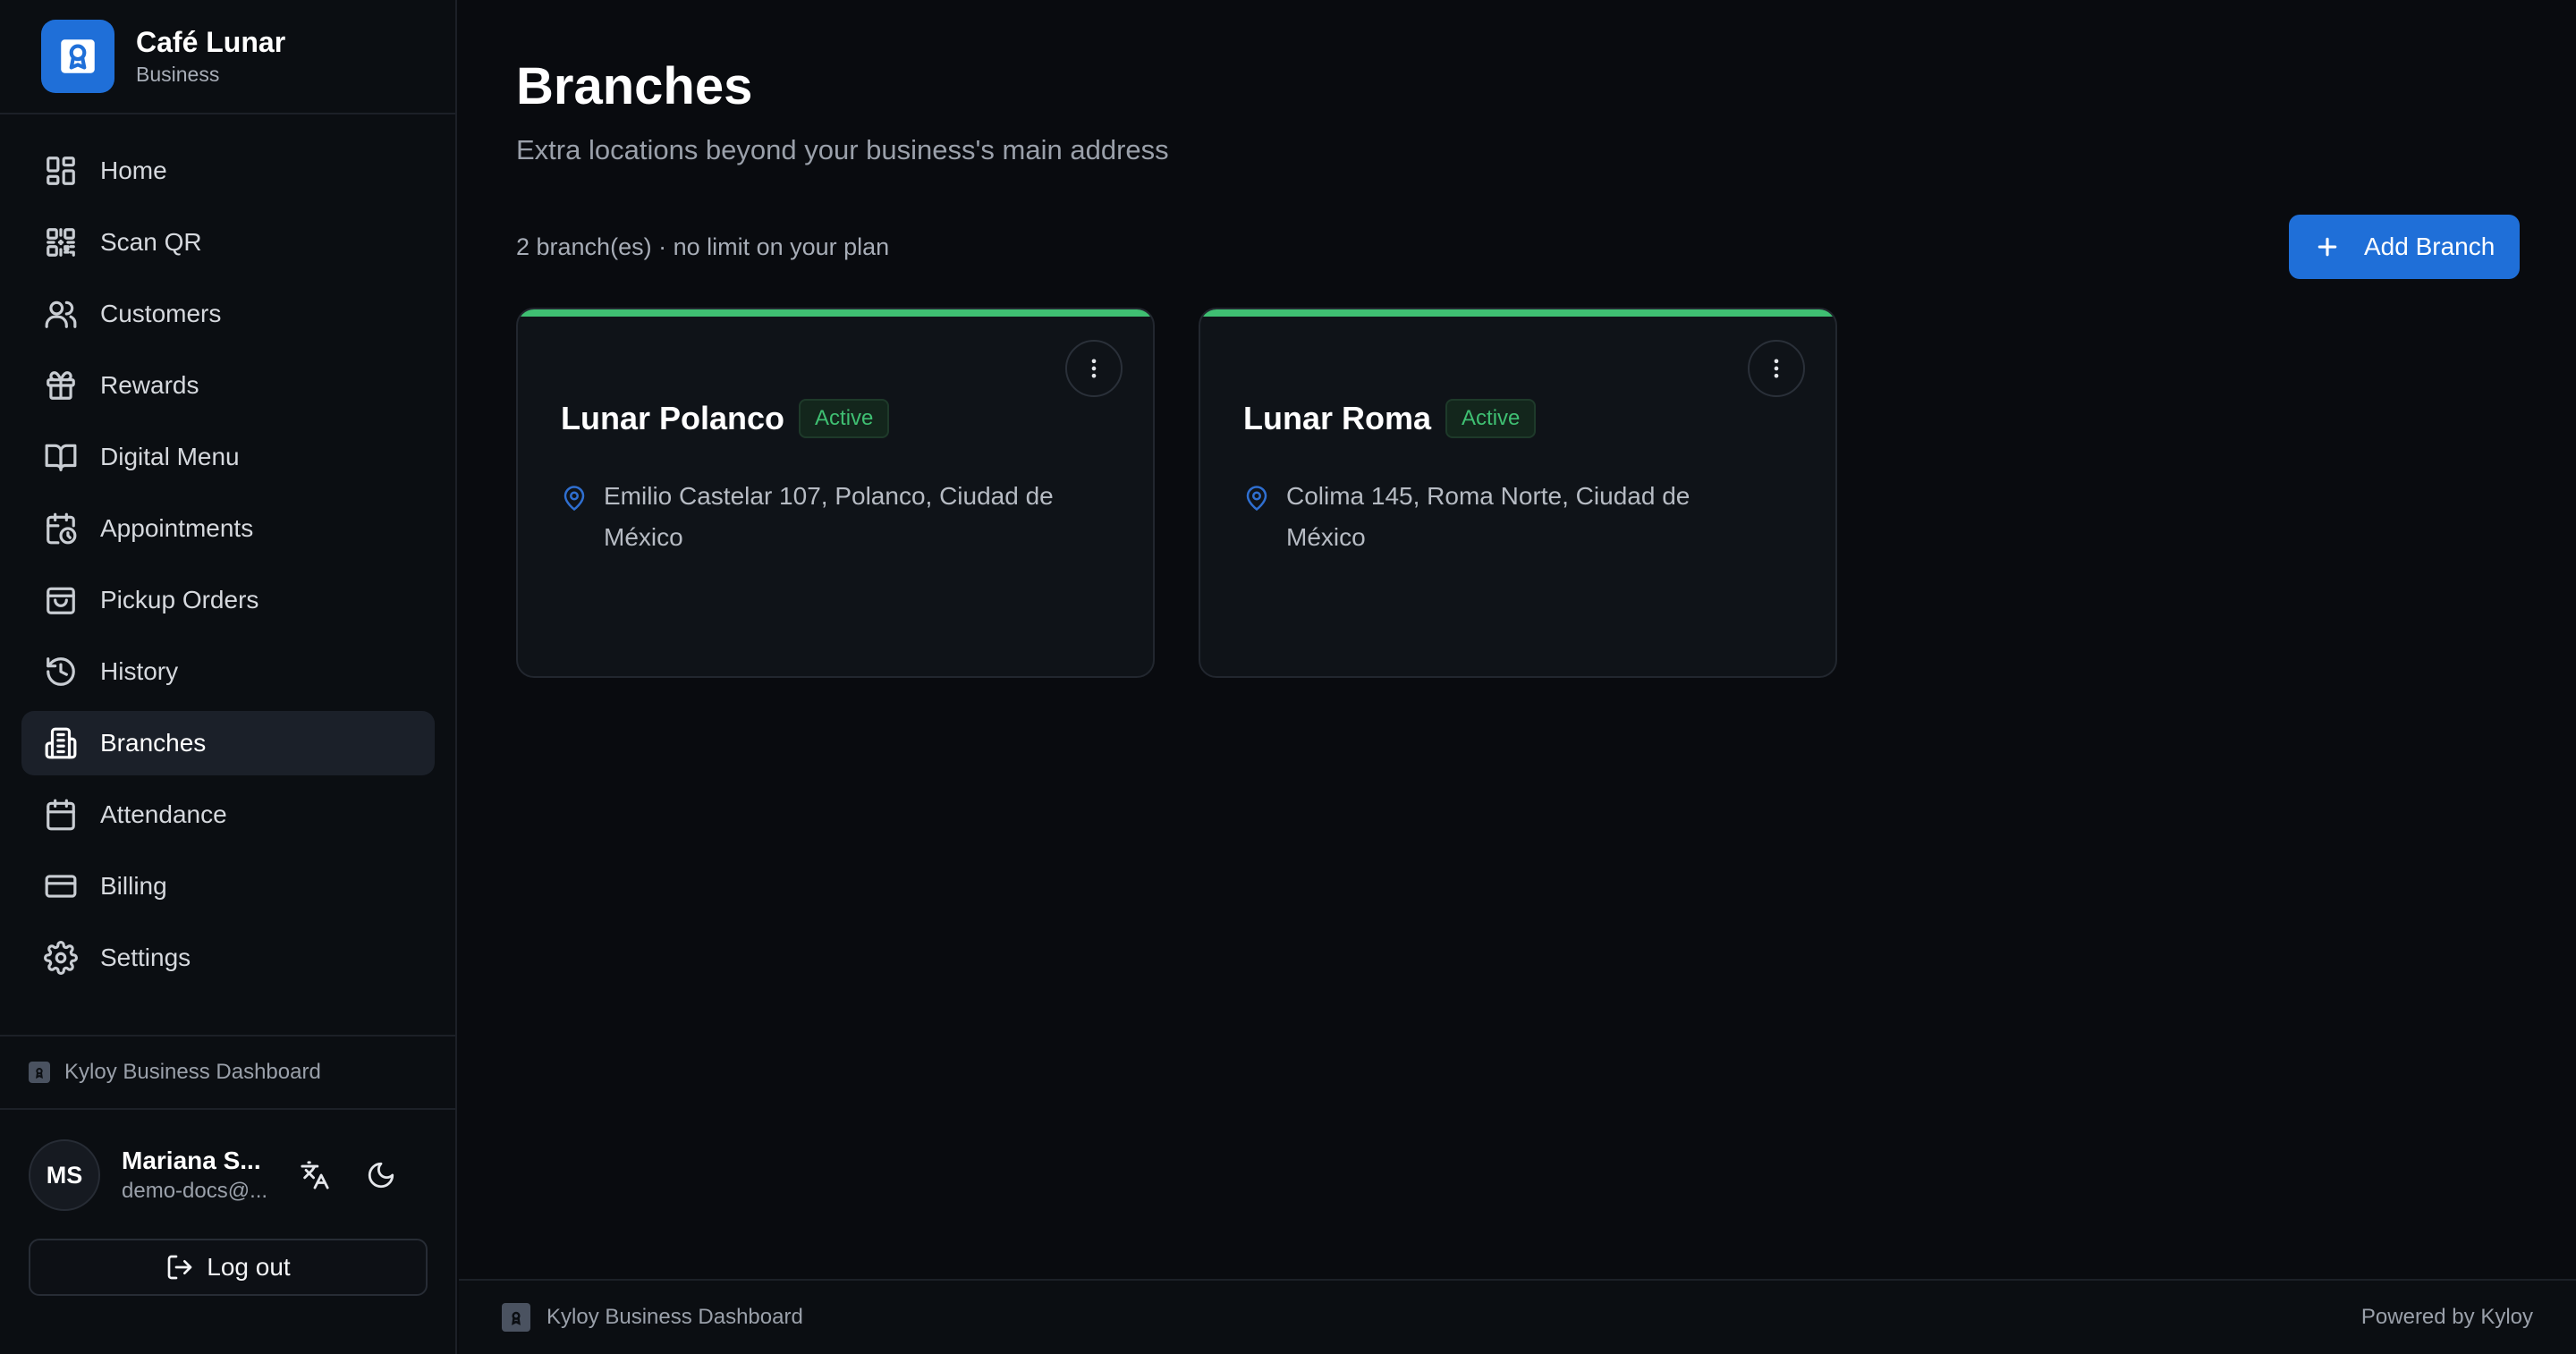 This screenshot has height=1354, width=2576. Describe the element at coordinates (228, 314) in the screenshot. I see `sidebar-item-customers: Customers` at that location.